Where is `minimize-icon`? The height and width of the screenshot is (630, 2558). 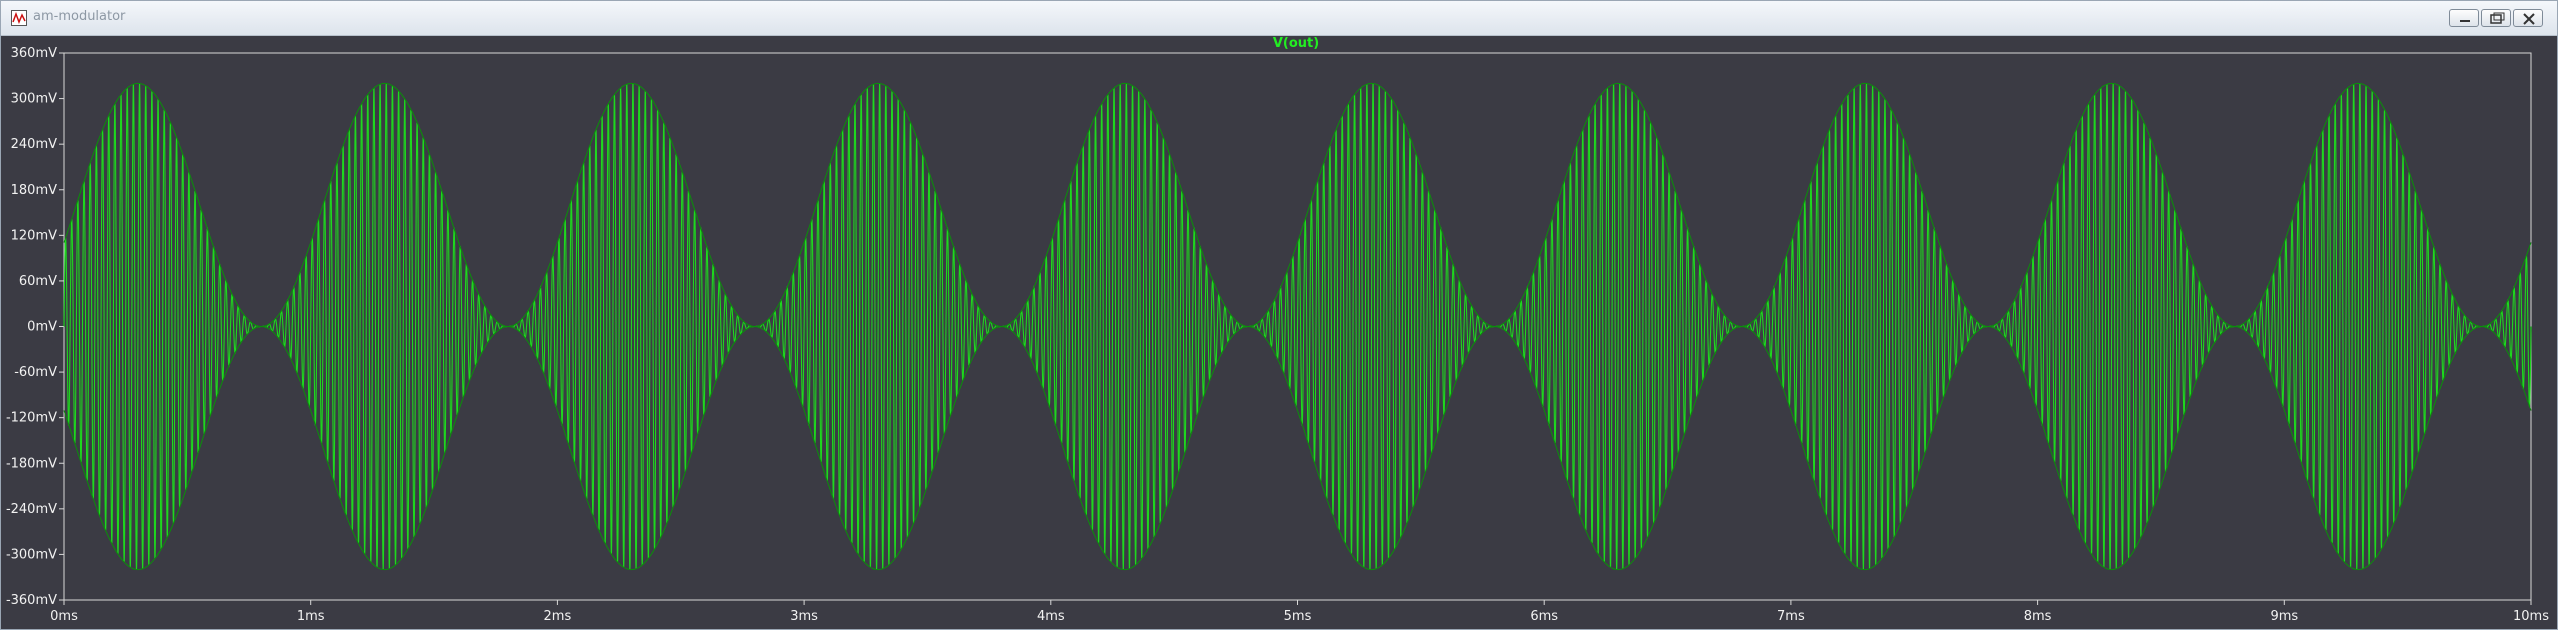 minimize-icon is located at coordinates (2465, 21).